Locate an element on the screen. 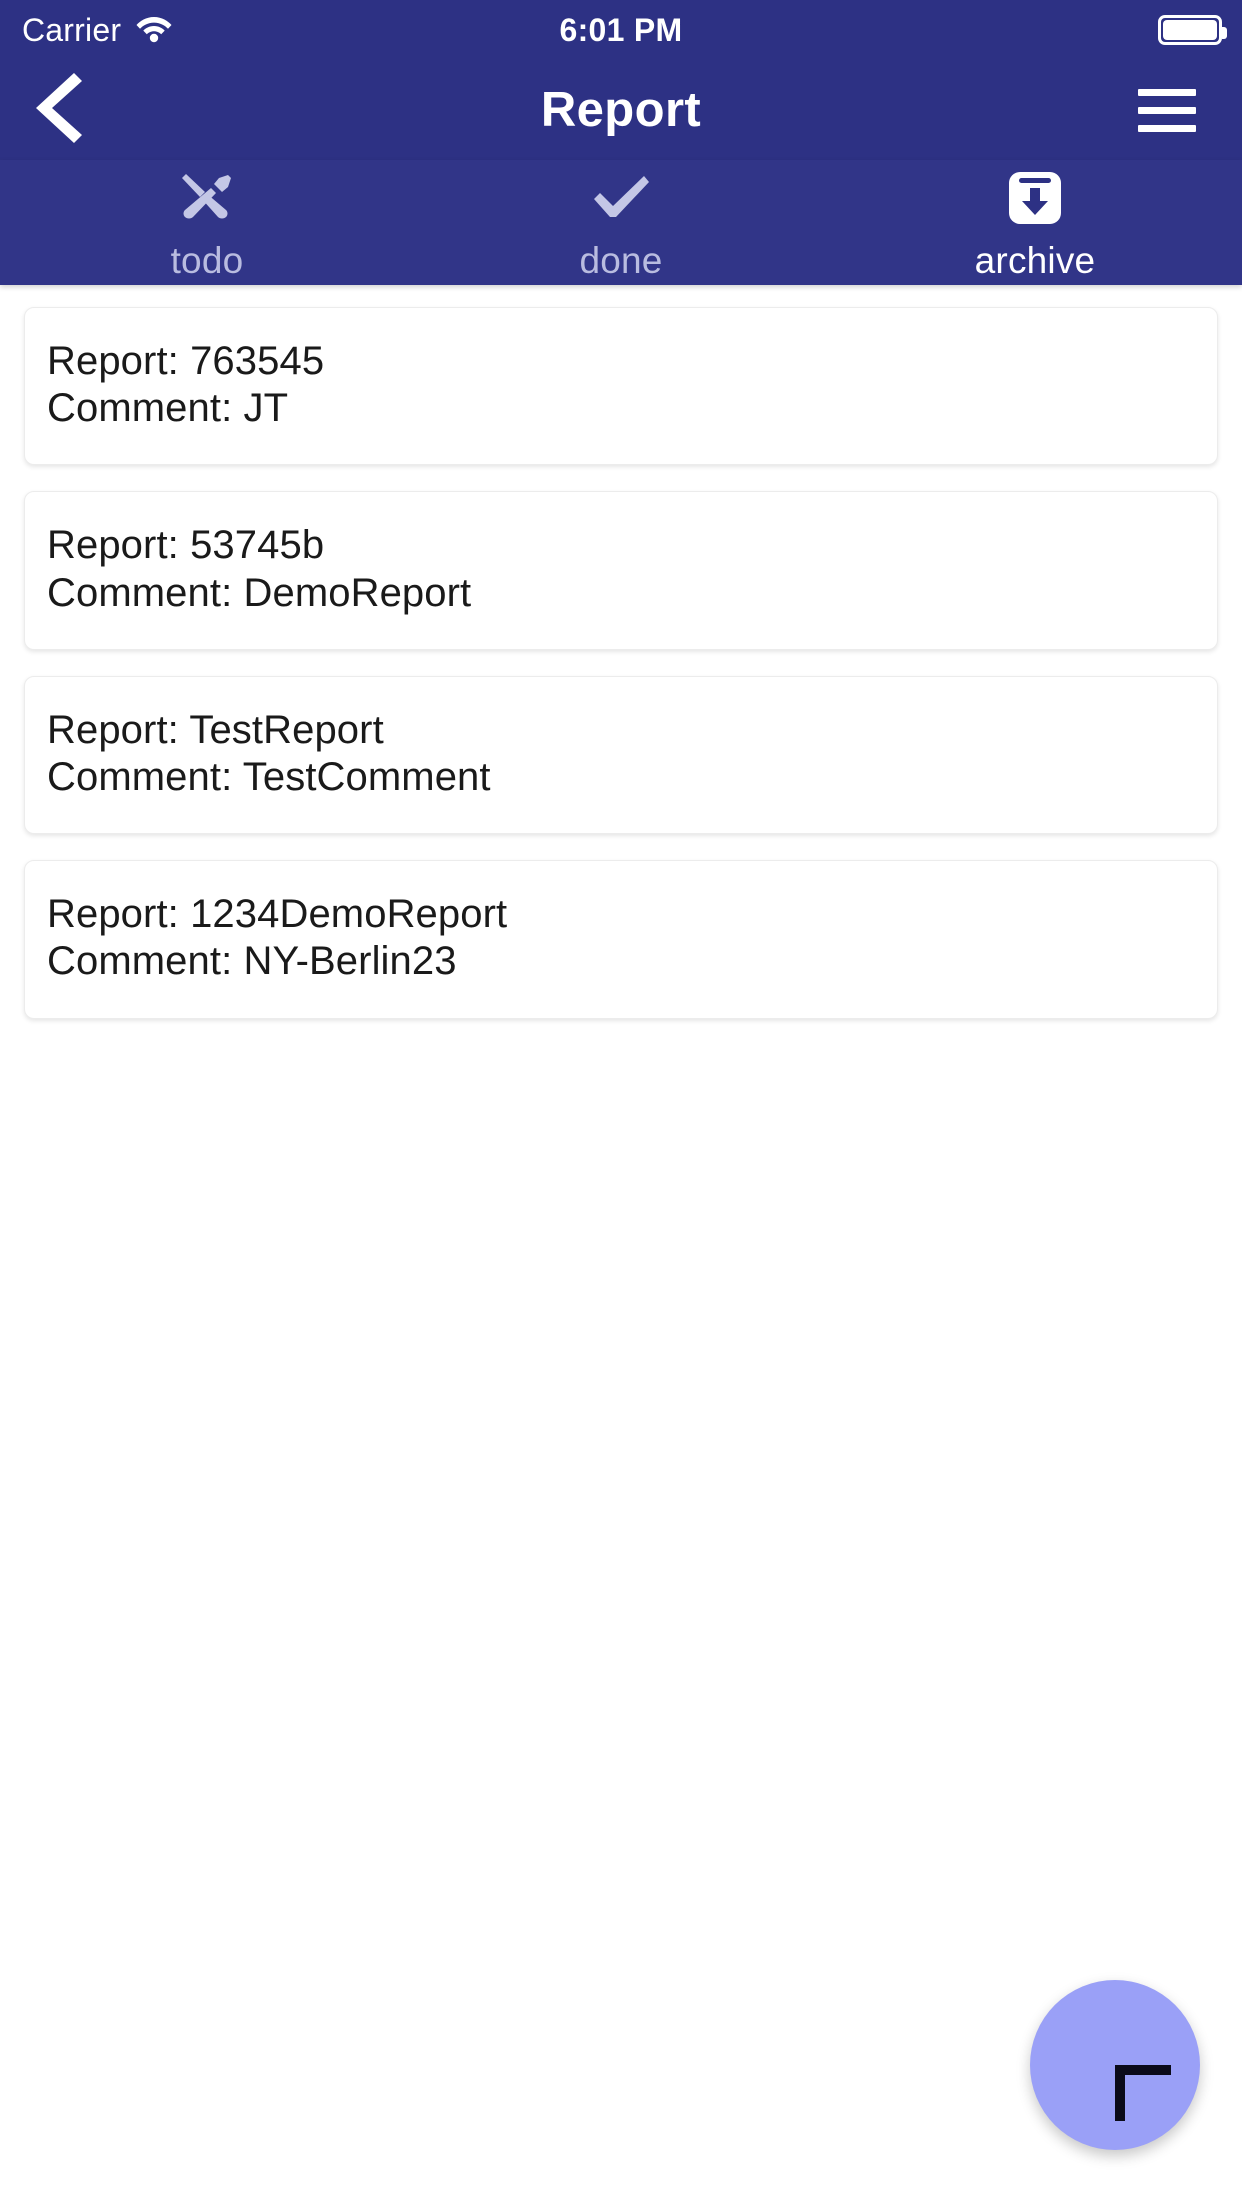 The image size is (1242, 2208). archive-box-icon is located at coordinates (1035, 198).